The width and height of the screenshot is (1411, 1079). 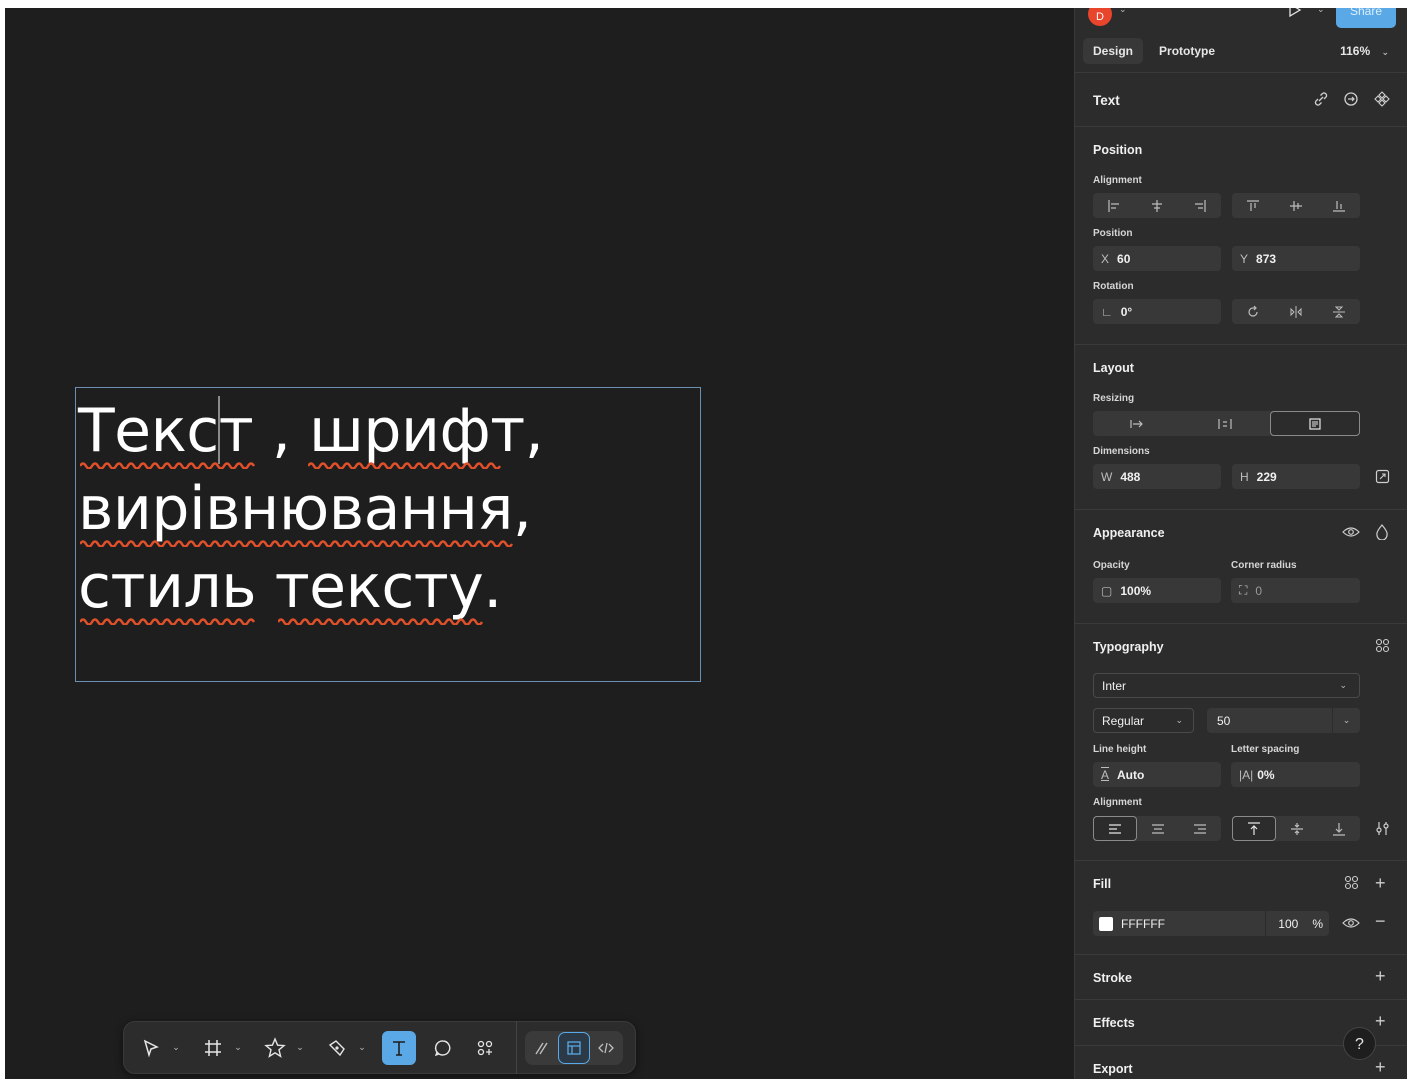 What do you see at coordinates (1359, 1043) in the screenshot?
I see `help-button: ?` at bounding box center [1359, 1043].